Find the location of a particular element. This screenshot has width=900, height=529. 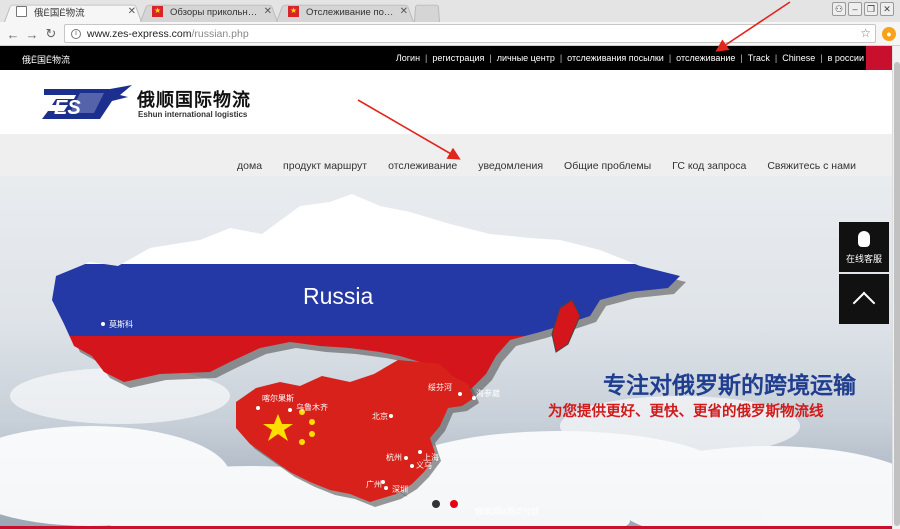

page-scrollbar is located at coordinates (896, 287).